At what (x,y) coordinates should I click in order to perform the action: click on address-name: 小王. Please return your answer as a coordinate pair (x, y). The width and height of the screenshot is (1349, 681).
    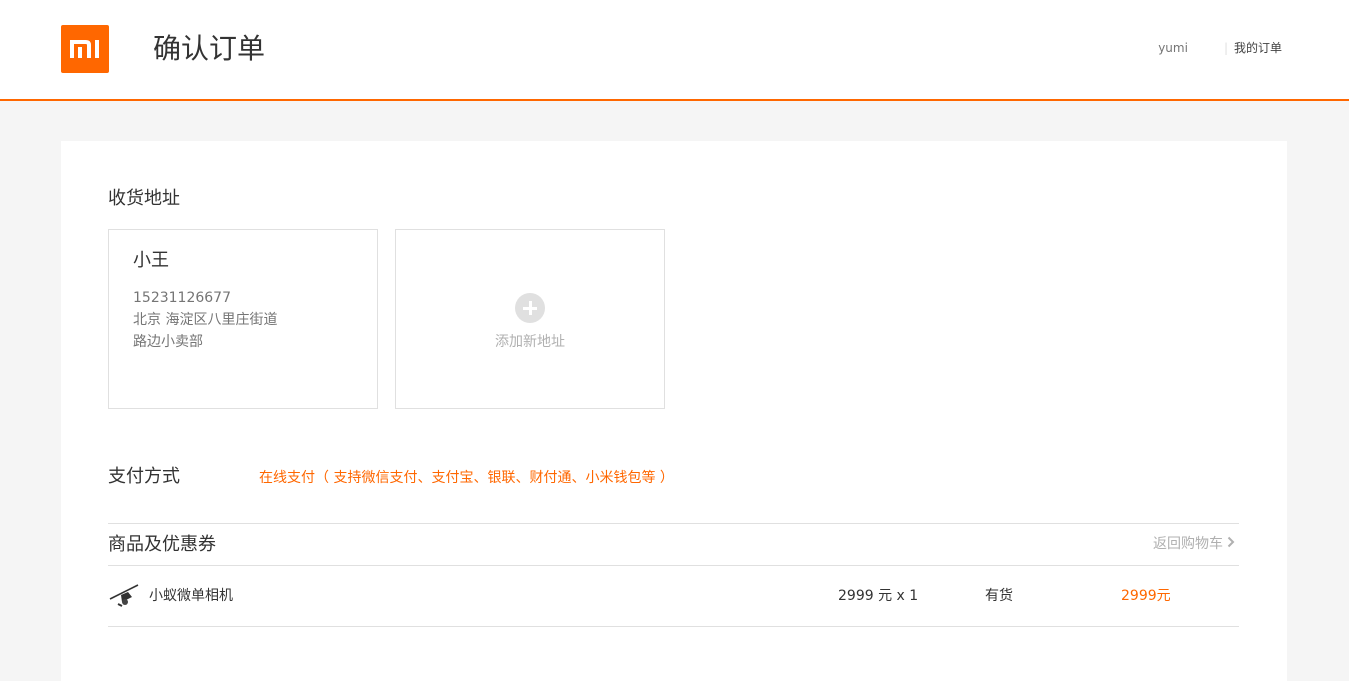
    Looking at the image, I should click on (151, 260).